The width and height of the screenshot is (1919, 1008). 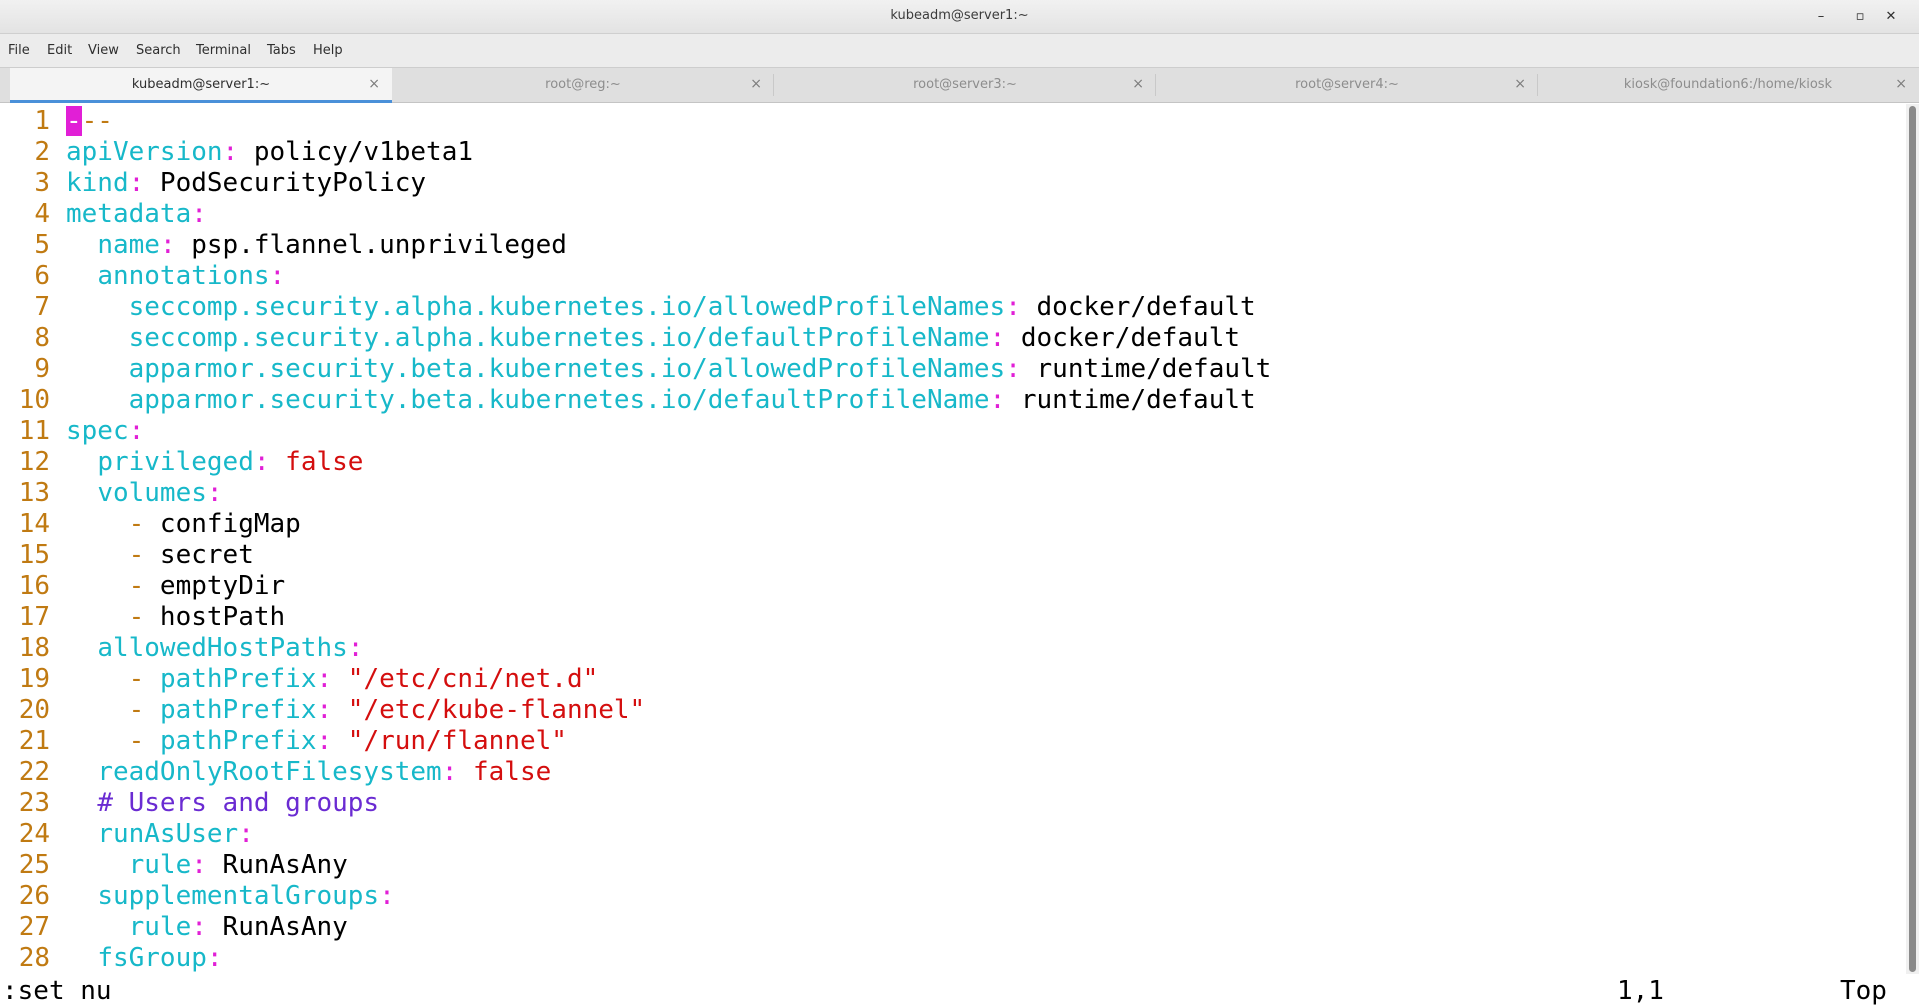 What do you see at coordinates (950, 214) in the screenshot?
I see `code-line: 4 metadata:` at bounding box center [950, 214].